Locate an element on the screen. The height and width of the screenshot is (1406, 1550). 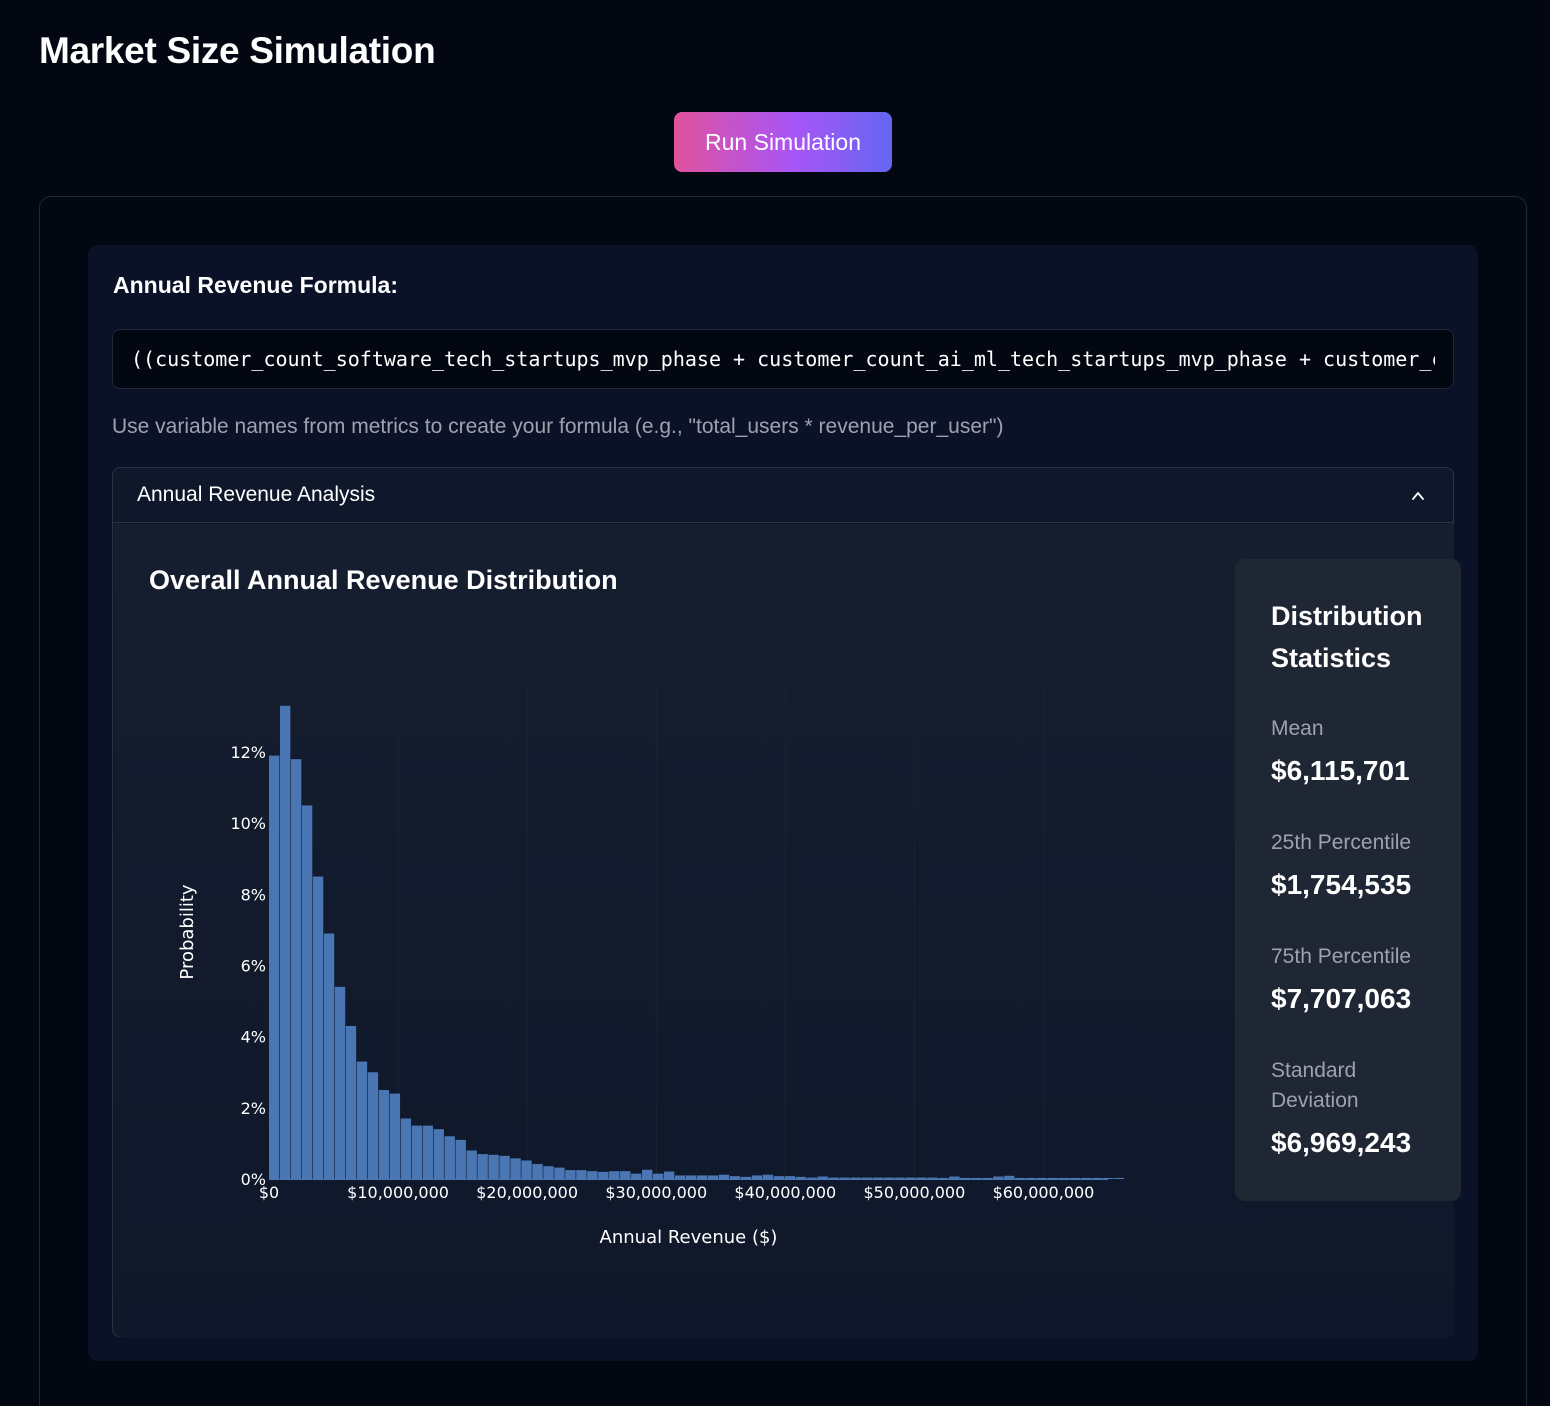
x-tick-label: $30,000,000 is located at coordinates (656, 1192).